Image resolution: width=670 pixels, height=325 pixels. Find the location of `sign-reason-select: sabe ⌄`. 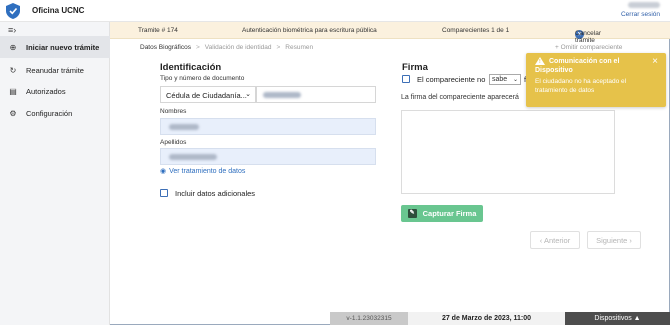

sign-reason-select: sabe ⌄ is located at coordinates (505, 79).